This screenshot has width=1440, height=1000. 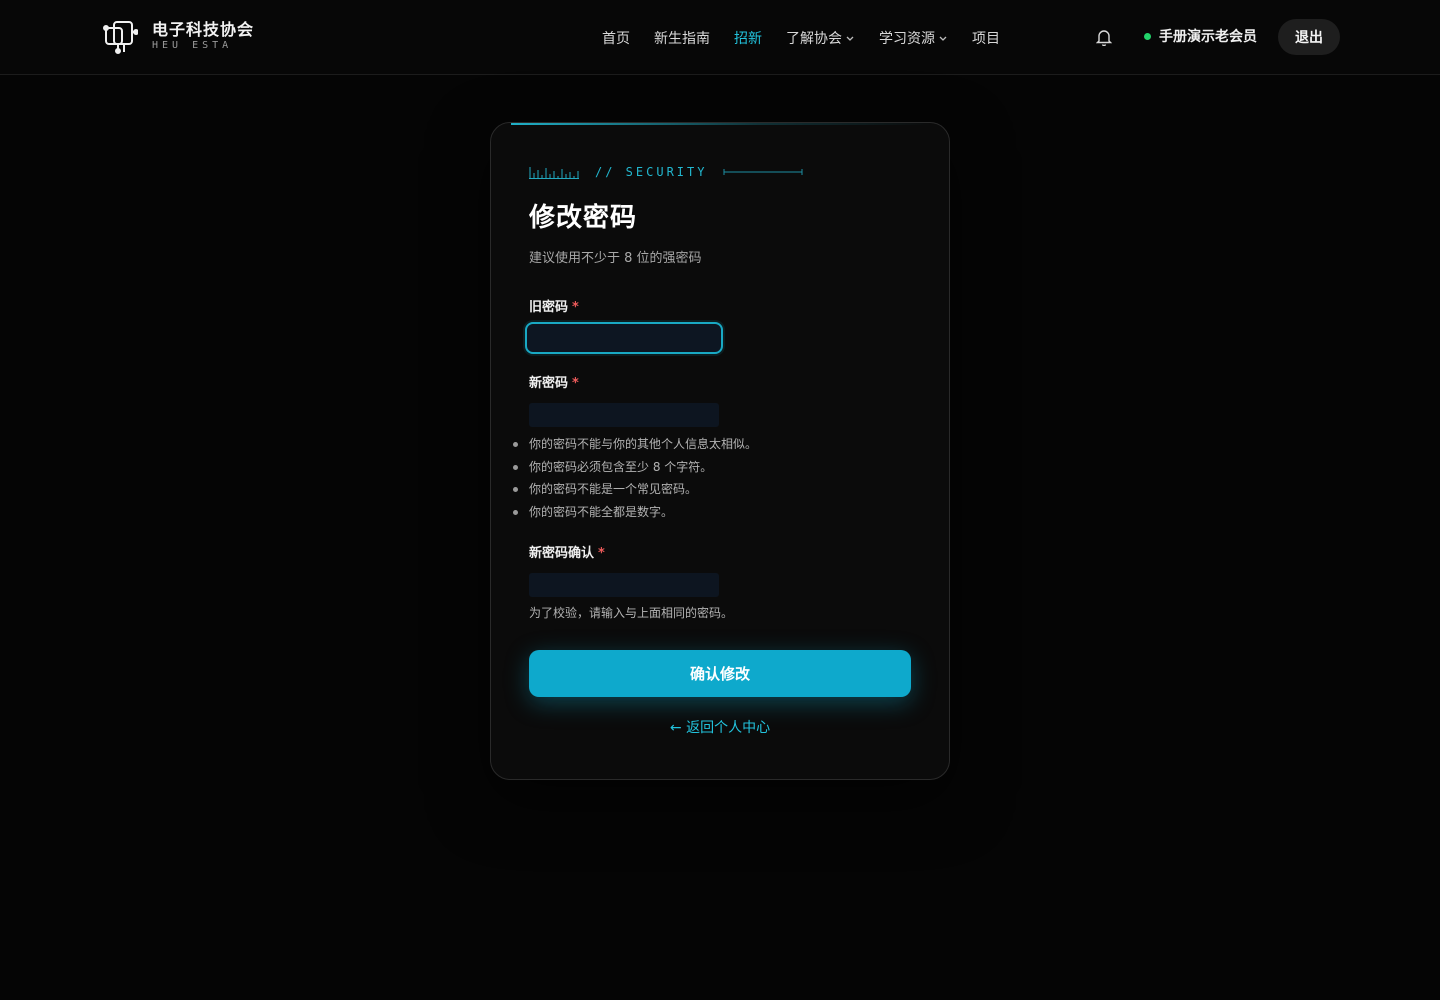 What do you see at coordinates (907, 38) in the screenshot?
I see `nav-item-label: 学习资源` at bounding box center [907, 38].